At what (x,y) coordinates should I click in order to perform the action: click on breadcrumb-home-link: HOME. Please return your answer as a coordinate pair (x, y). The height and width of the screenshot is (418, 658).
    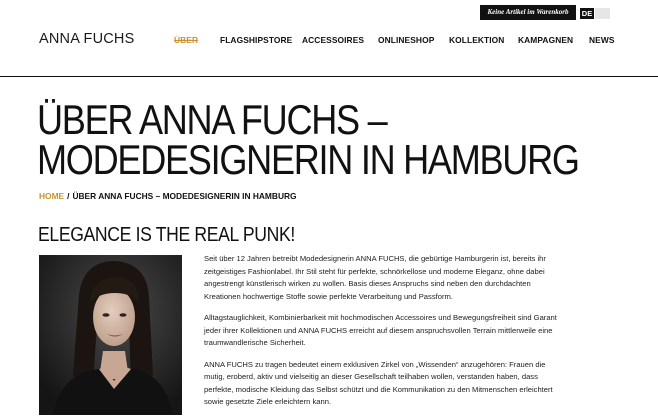
    Looking at the image, I should click on (51, 196).